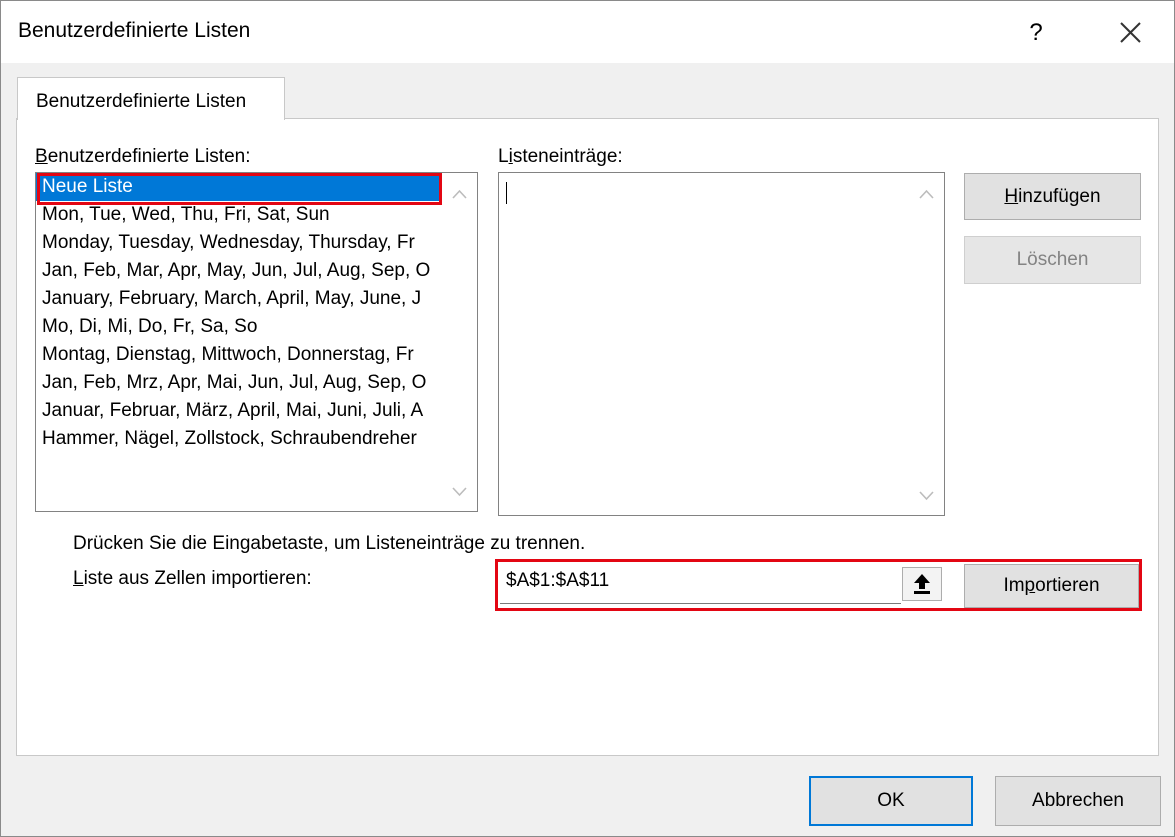 This screenshot has height=837, width=1175. I want to click on list-entries-label: Listeneinträge:, so click(560, 157).